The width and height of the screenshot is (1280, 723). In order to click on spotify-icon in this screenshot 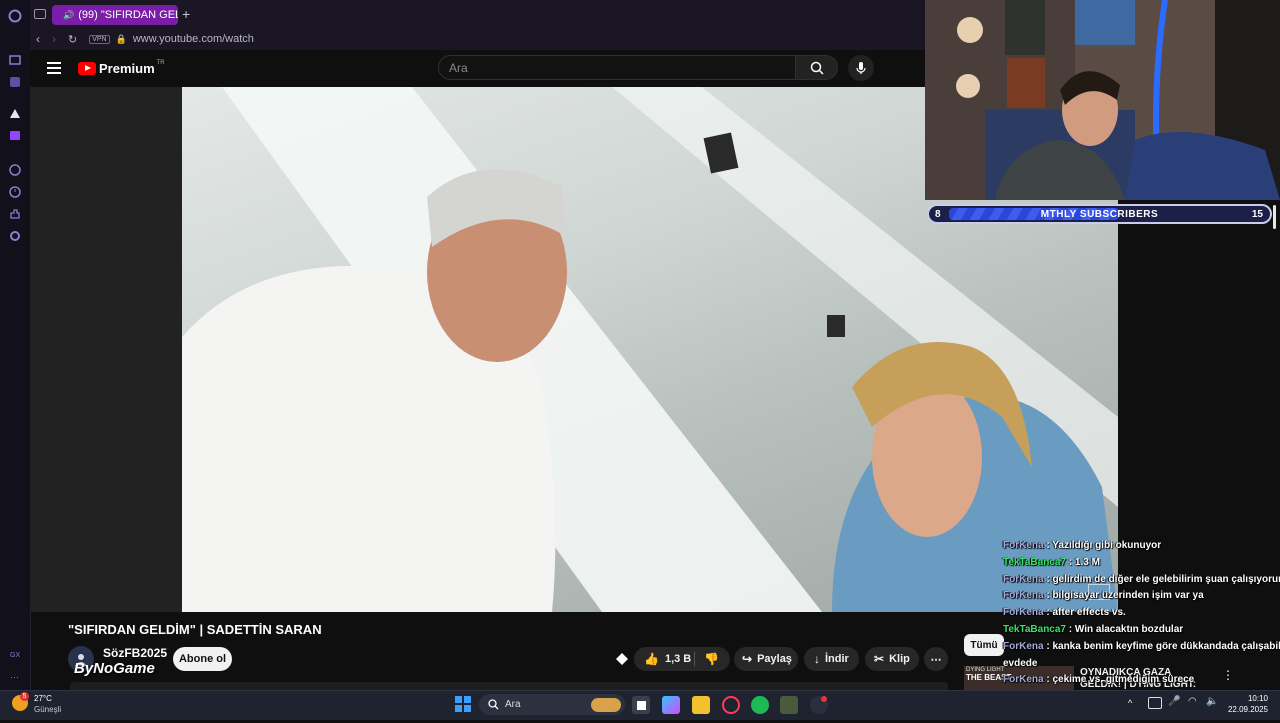, I will do `click(760, 705)`.